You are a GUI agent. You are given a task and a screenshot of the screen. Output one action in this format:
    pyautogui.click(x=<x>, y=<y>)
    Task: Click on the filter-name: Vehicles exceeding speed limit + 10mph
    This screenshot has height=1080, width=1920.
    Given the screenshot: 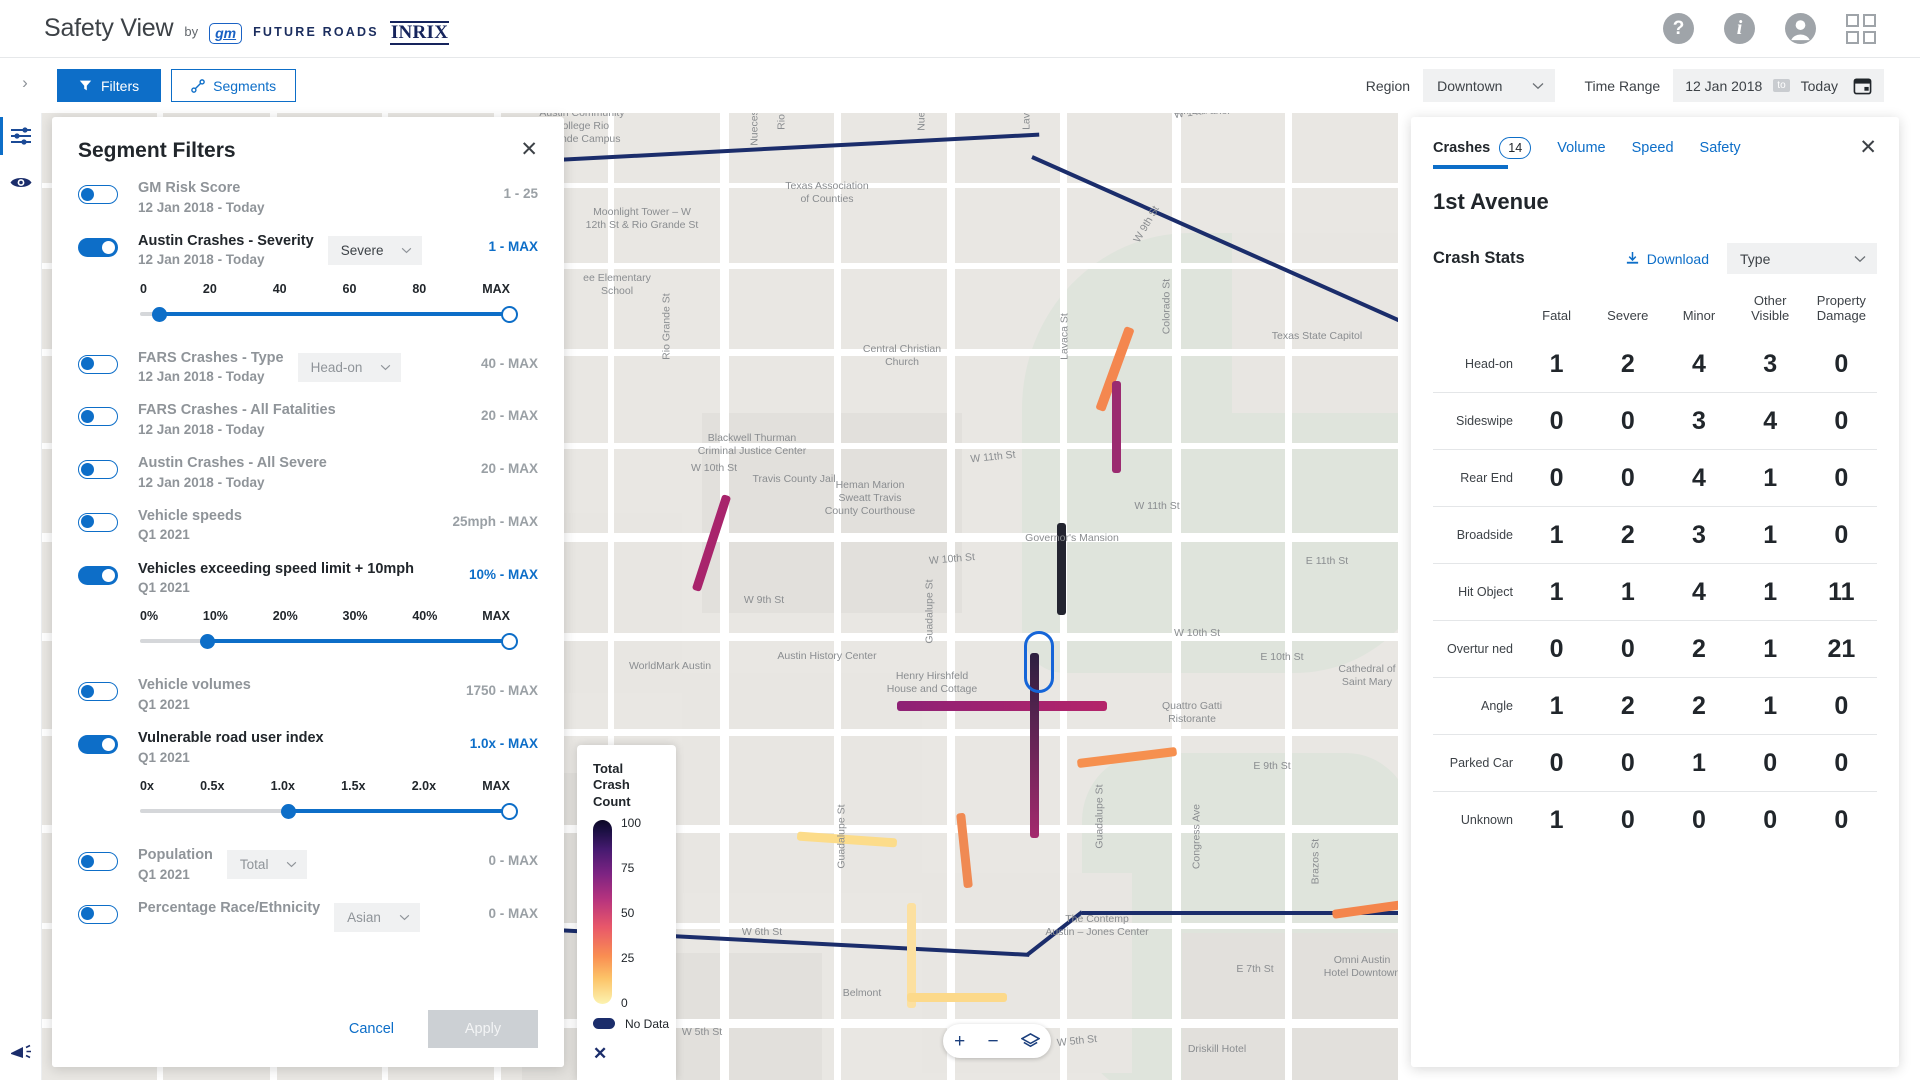 What is the action you would take?
    pyautogui.click(x=276, y=568)
    